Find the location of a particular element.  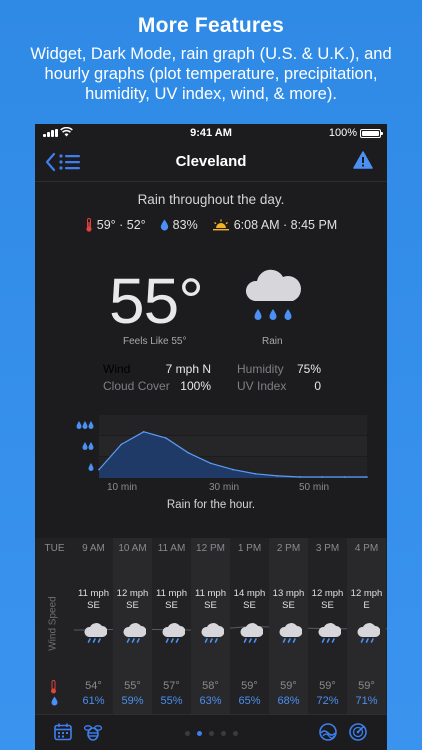

tab-bar is located at coordinates (211, 732).